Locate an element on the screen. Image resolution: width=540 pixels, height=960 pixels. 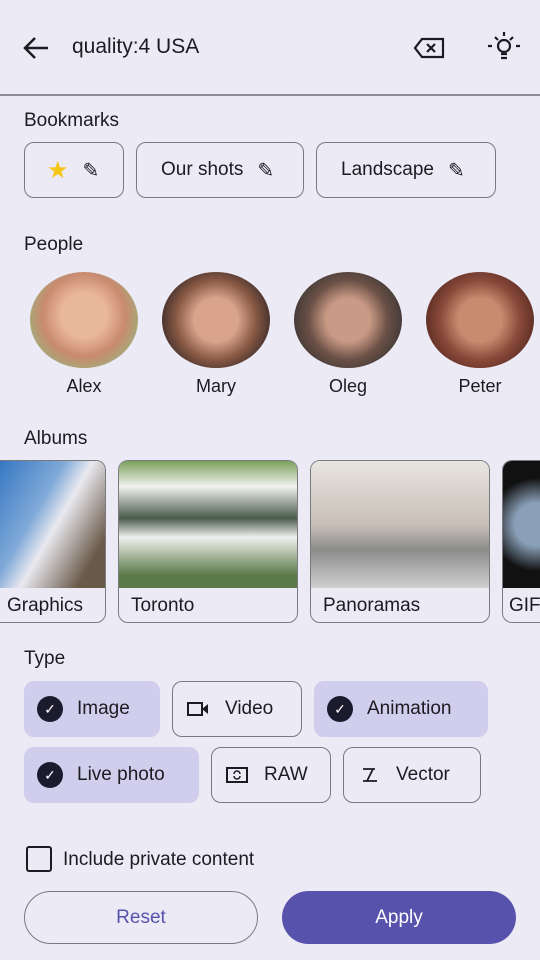
bookmarks-title: Bookmarks is located at coordinates (72, 120).